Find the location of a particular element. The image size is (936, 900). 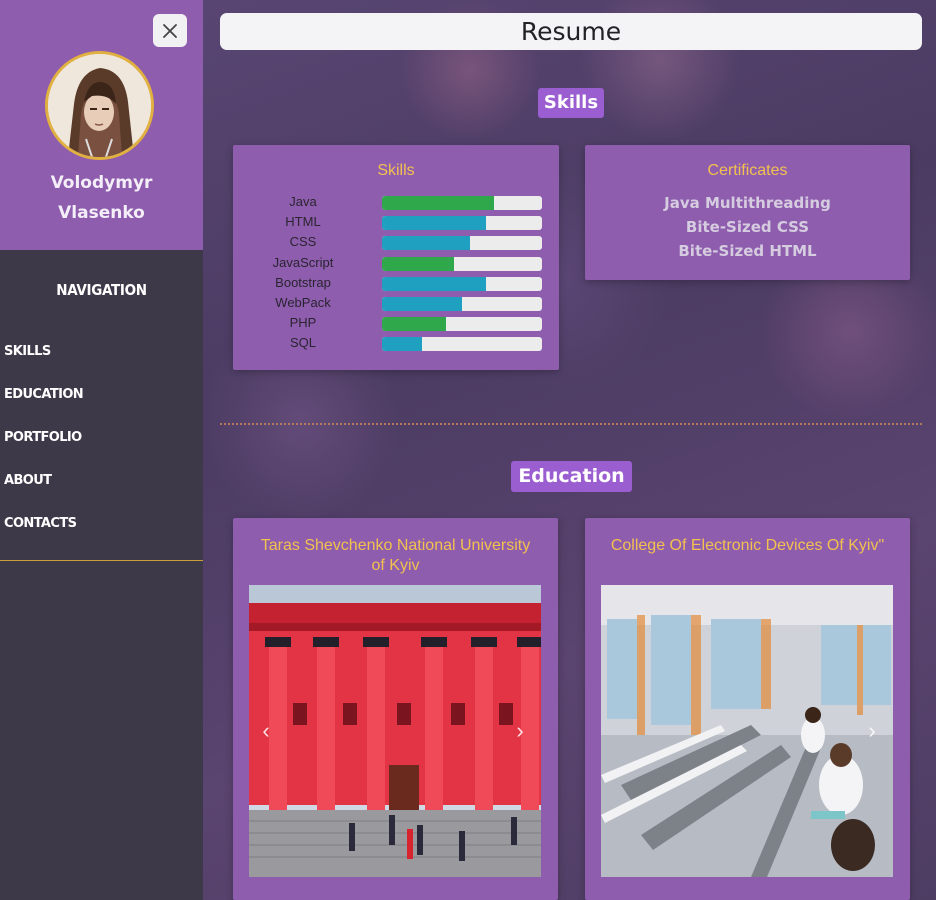

skill-name: WebPack is located at coordinates (303, 302).